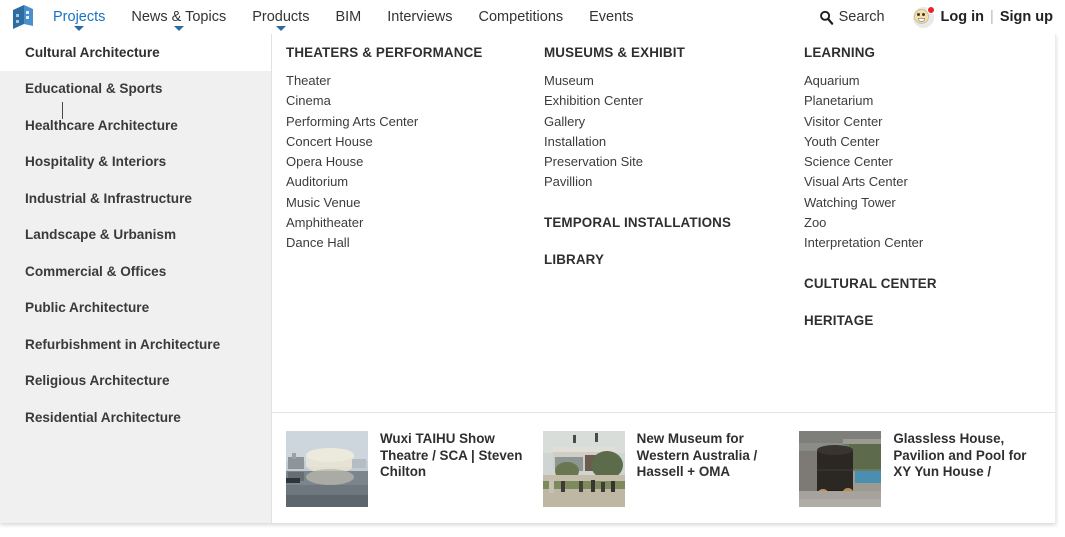  Describe the element at coordinates (92, 52) in the screenshot. I see `sidebar-item-label: Cultural Architecture` at that location.